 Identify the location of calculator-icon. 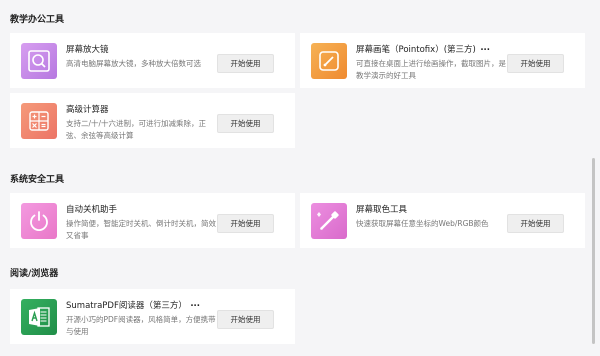
(39, 121).